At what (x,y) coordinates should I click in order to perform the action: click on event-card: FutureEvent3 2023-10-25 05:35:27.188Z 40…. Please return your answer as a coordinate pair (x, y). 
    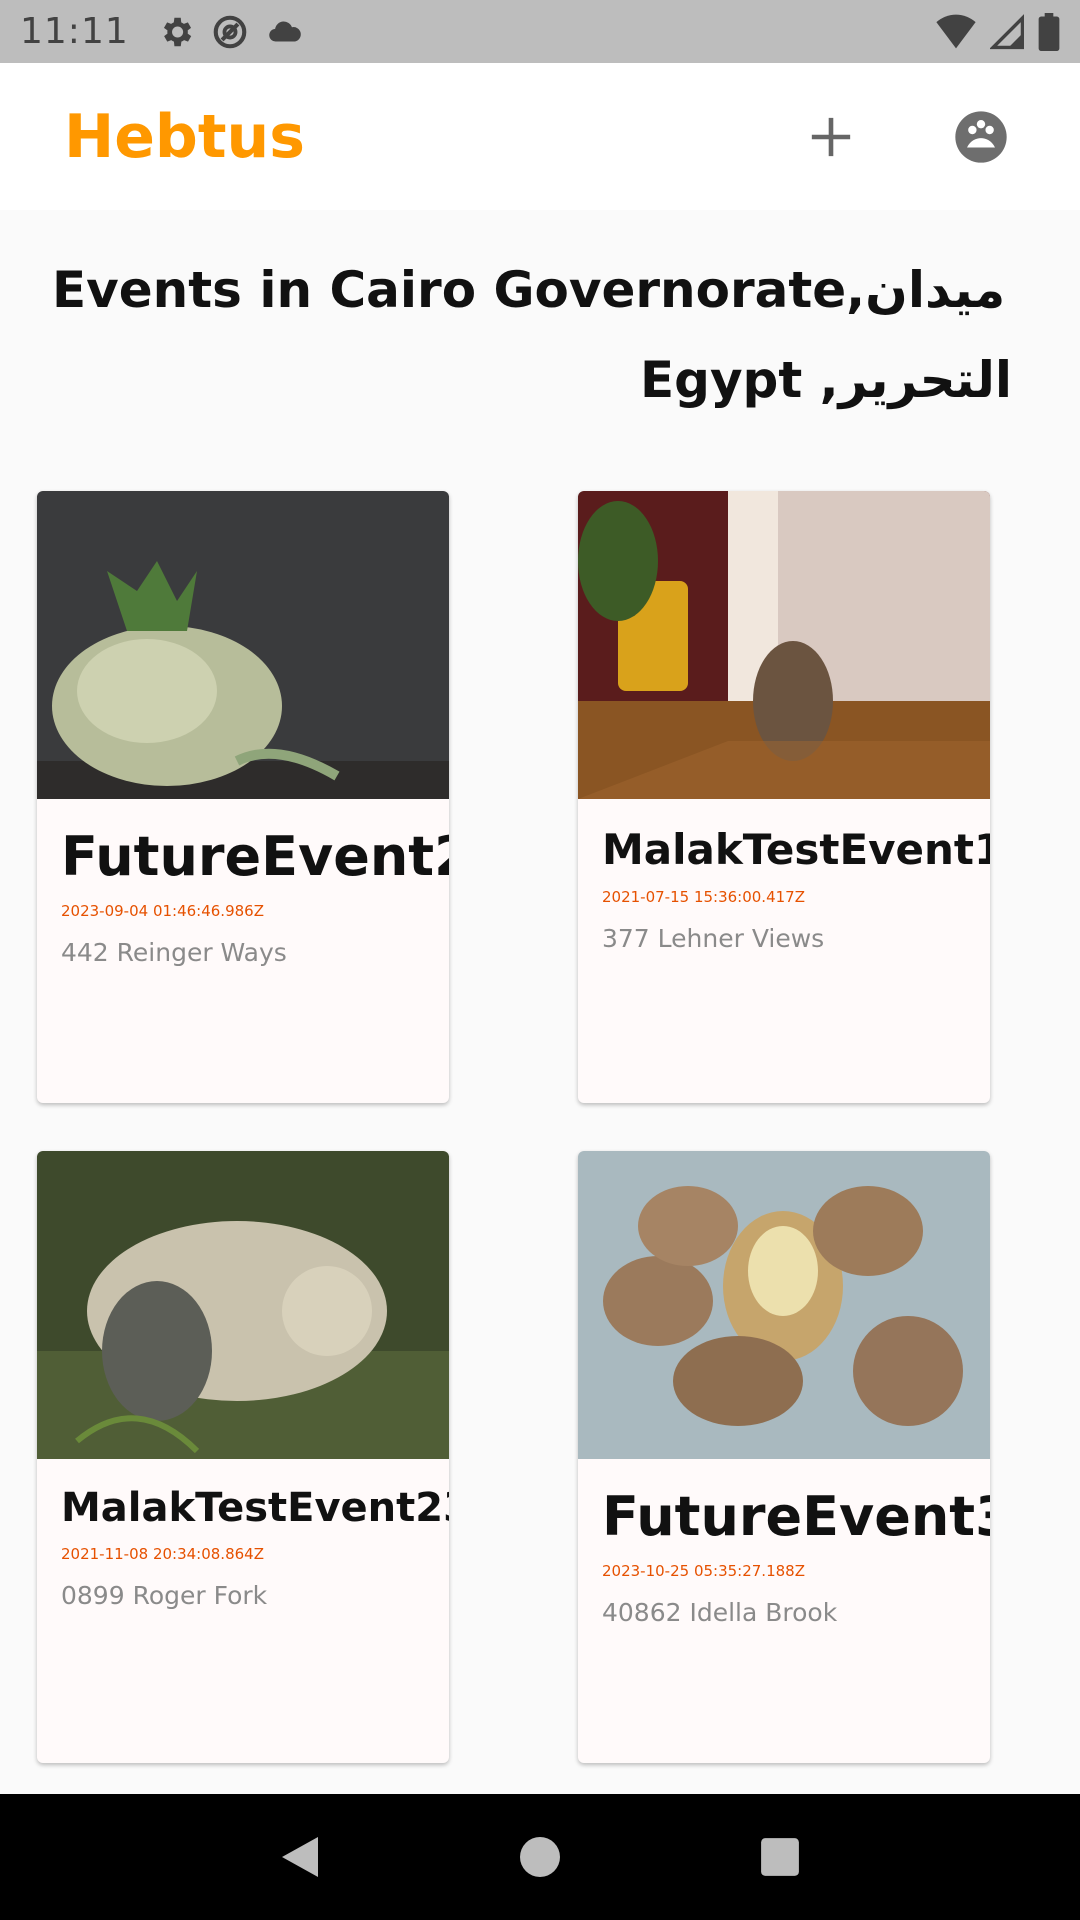
    Looking at the image, I should click on (784, 1457).